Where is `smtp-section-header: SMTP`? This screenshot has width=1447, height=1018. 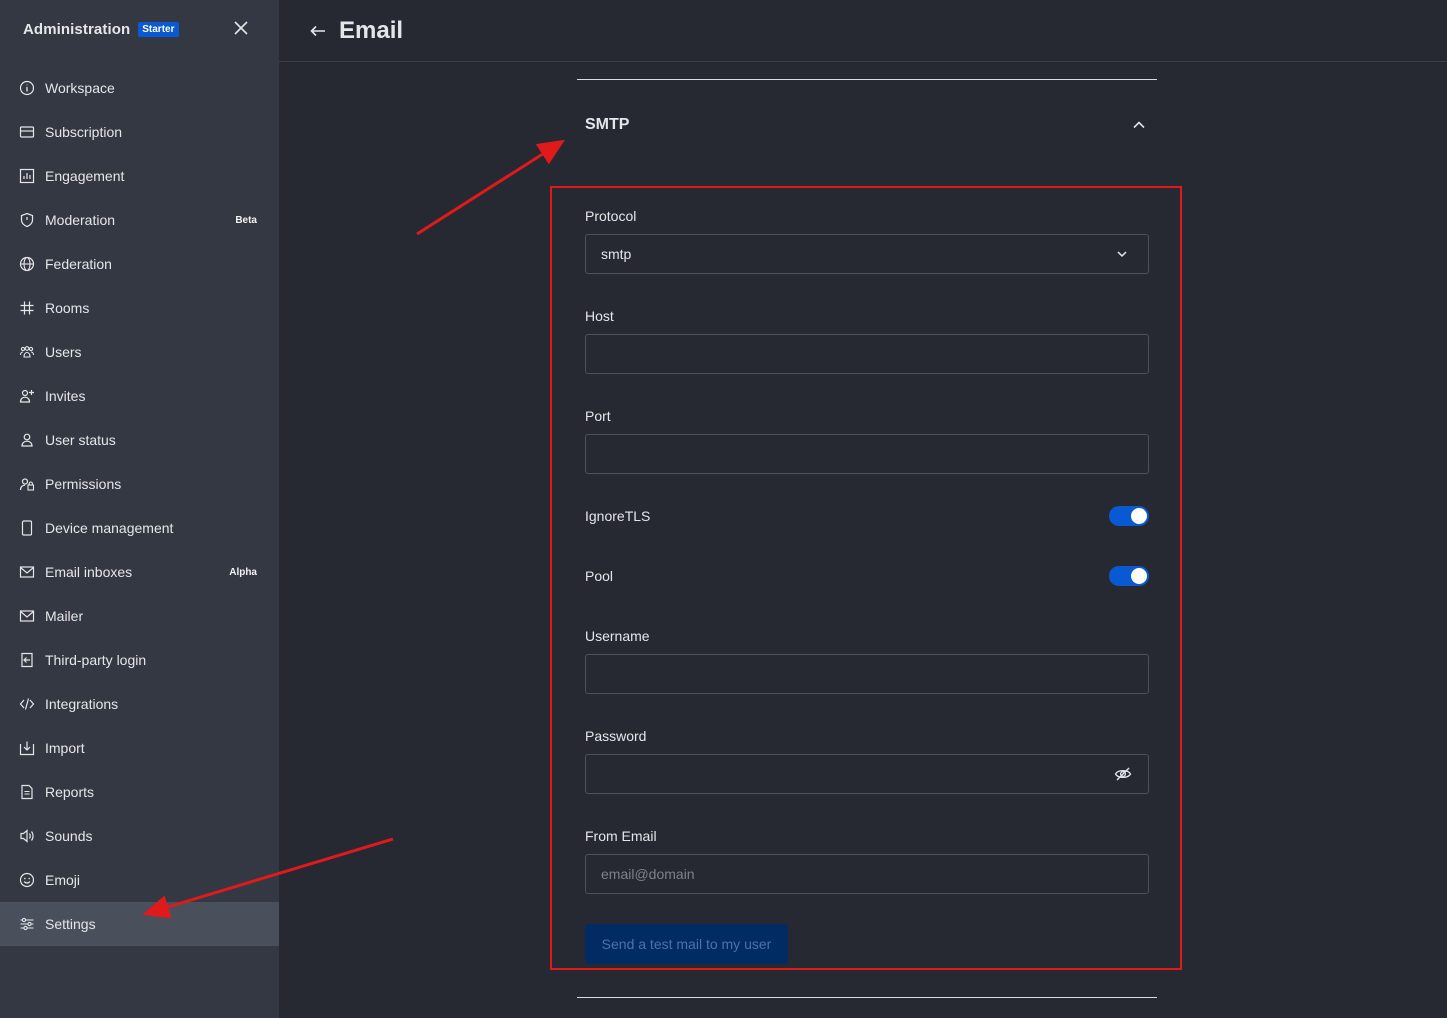
smtp-section-header: SMTP is located at coordinates (867, 125).